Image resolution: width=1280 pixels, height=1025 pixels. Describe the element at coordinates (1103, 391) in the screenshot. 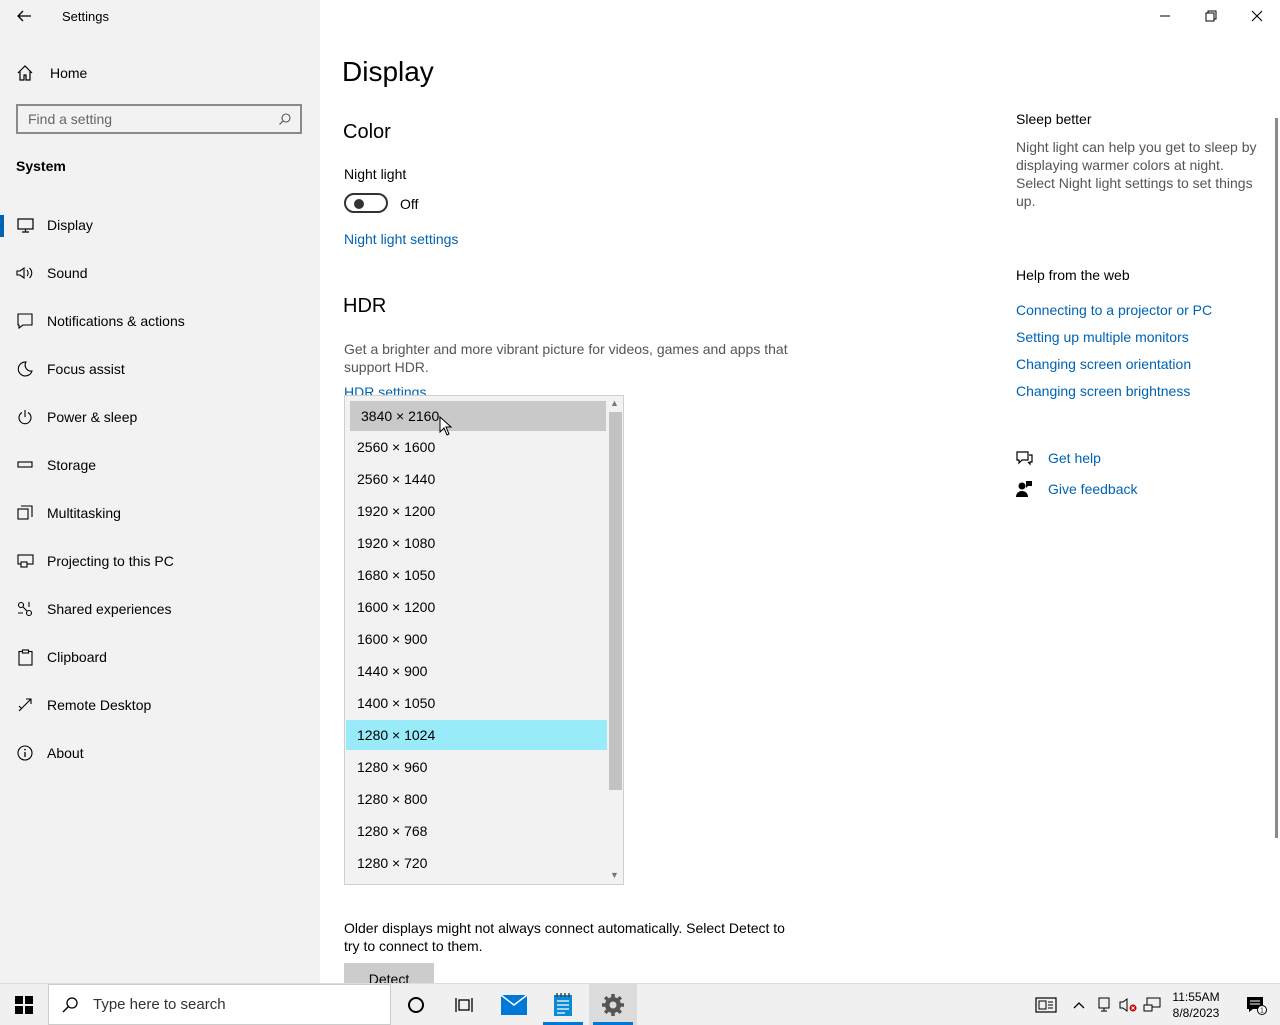

I see `help-link-brightness: Changing screen brightness` at that location.